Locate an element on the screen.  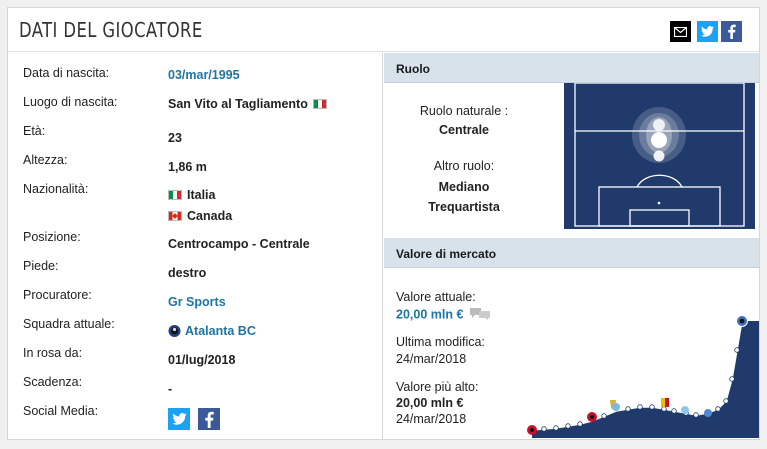
canada-flag-icon is located at coordinates (175, 215).